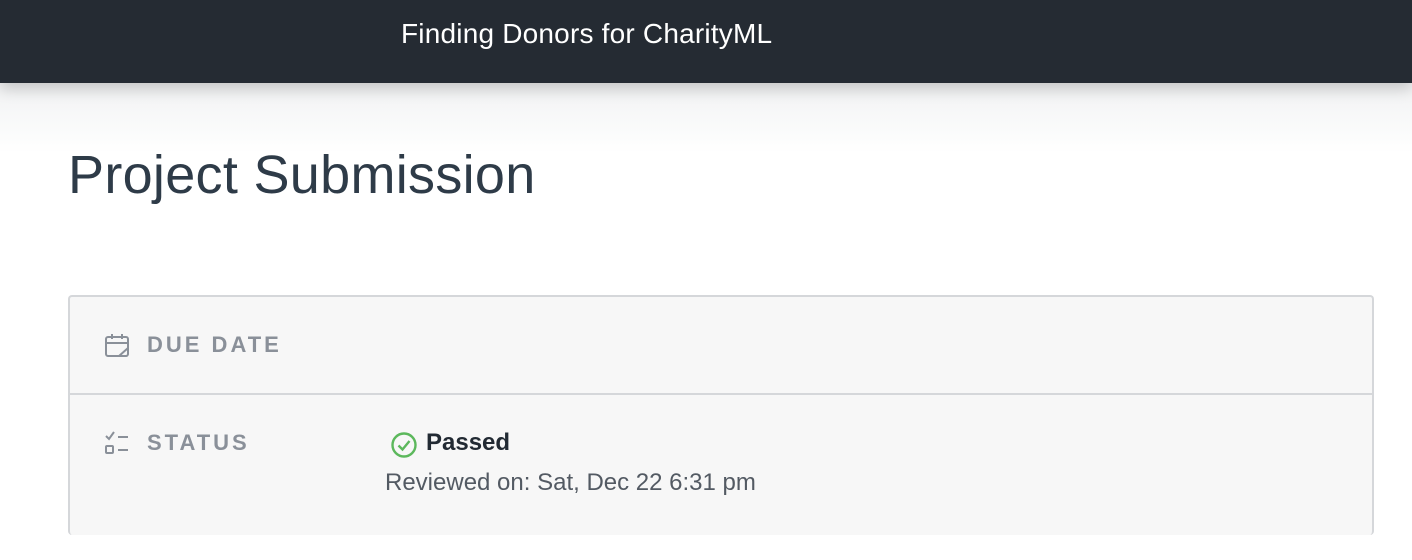 The width and height of the screenshot is (1412, 560). Describe the element at coordinates (404, 445) in the screenshot. I see `check-circle-icon` at that location.